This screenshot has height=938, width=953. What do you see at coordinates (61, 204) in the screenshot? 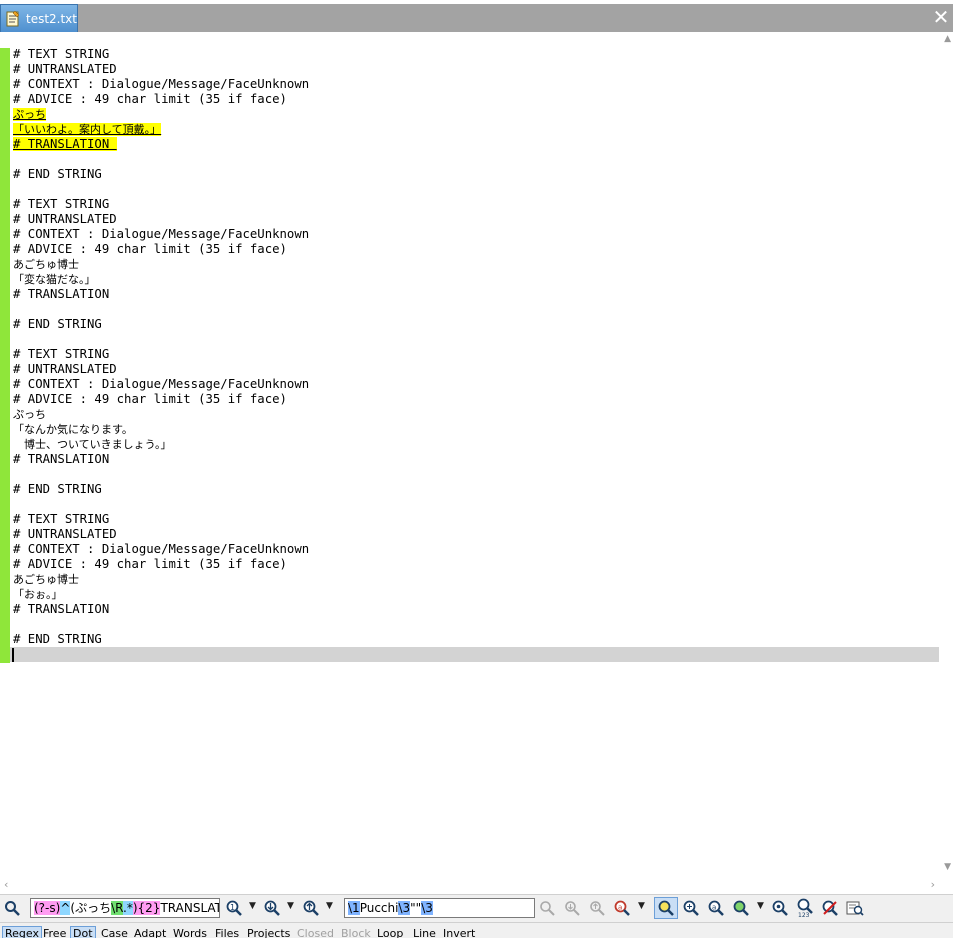
I see `editor-line-text: # TEXT STRING` at bounding box center [61, 204].